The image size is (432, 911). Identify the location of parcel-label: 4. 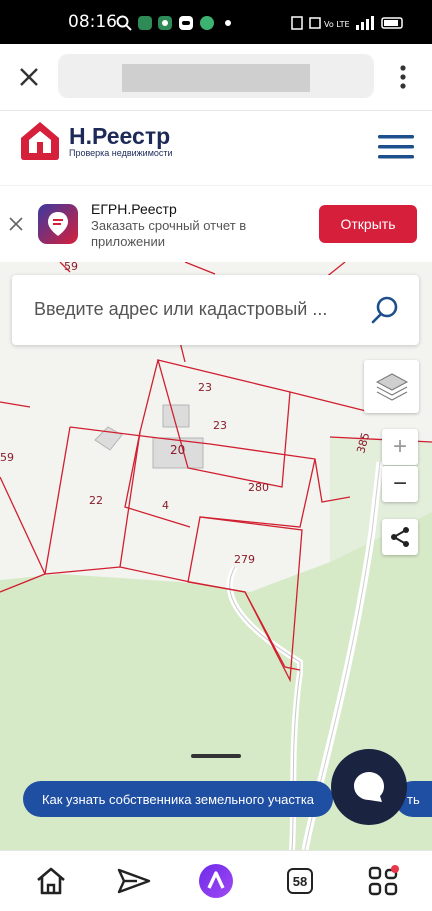
(165, 505).